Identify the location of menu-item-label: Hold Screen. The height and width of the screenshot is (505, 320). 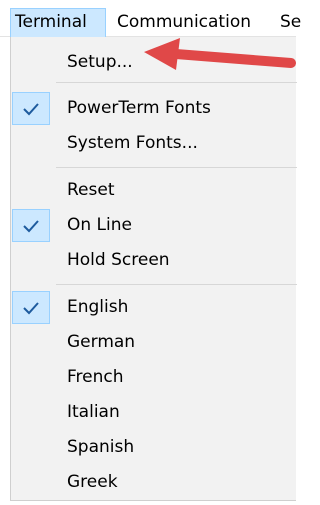
(118, 260).